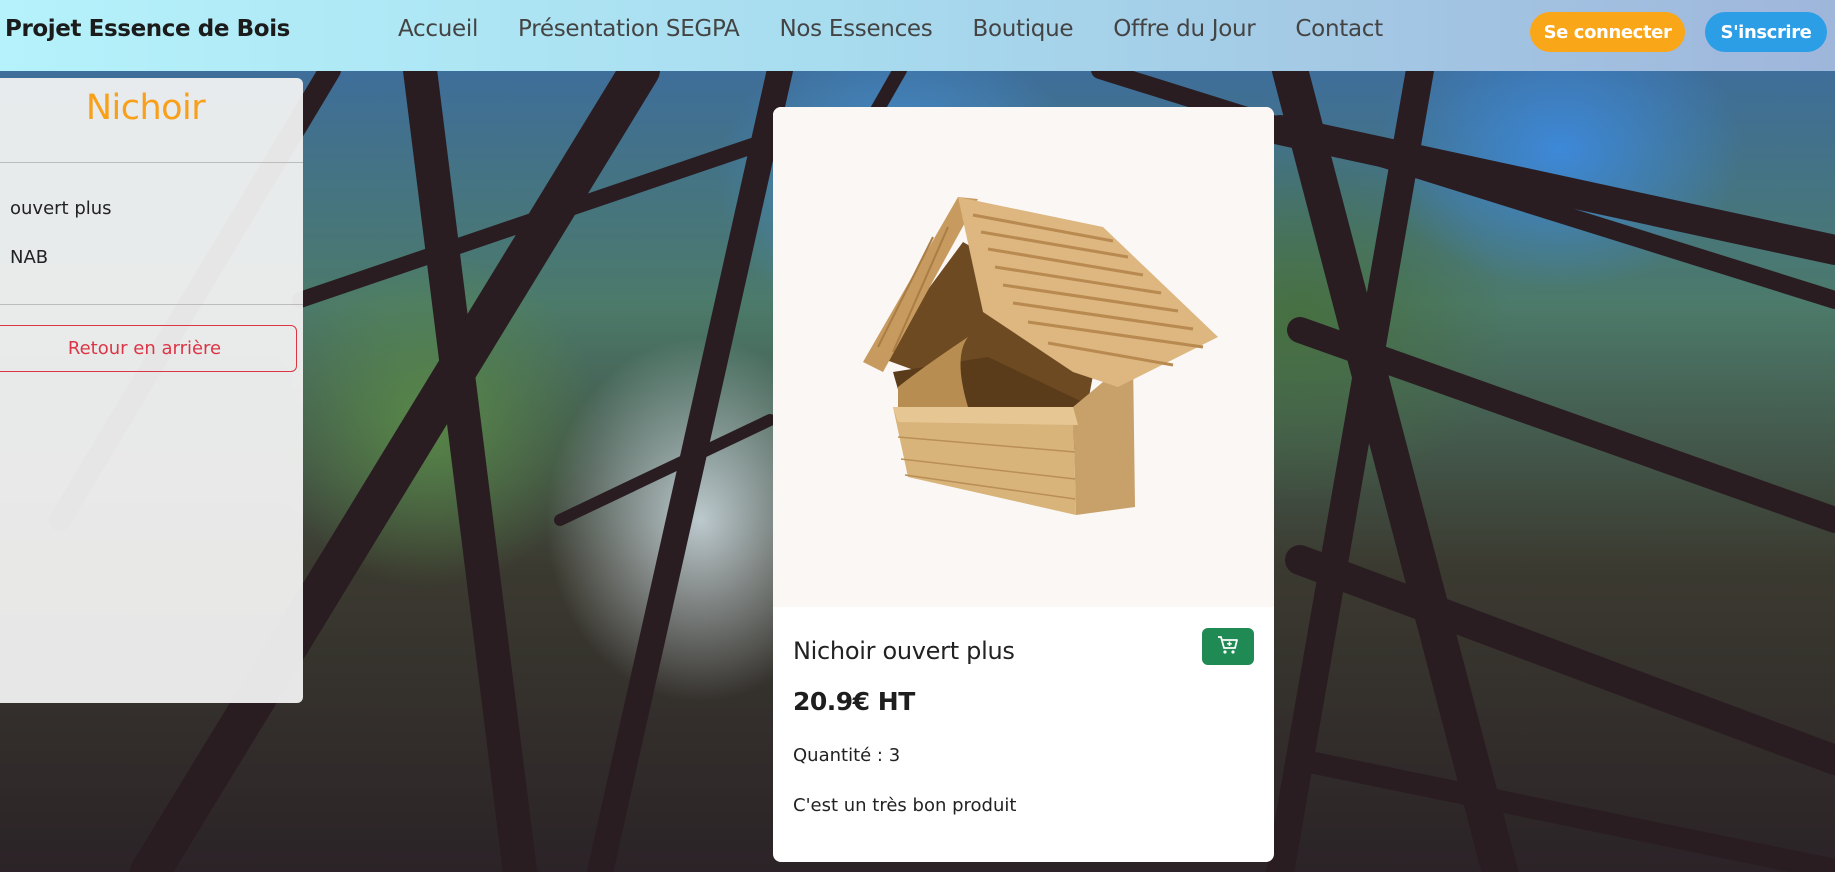 The width and height of the screenshot is (1835, 872). I want to click on nav-boutique: Boutique, so click(1022, 29).